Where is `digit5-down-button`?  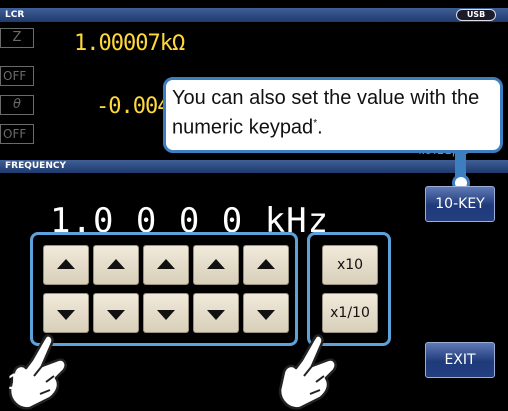 digit5-down-button is located at coordinates (266, 313).